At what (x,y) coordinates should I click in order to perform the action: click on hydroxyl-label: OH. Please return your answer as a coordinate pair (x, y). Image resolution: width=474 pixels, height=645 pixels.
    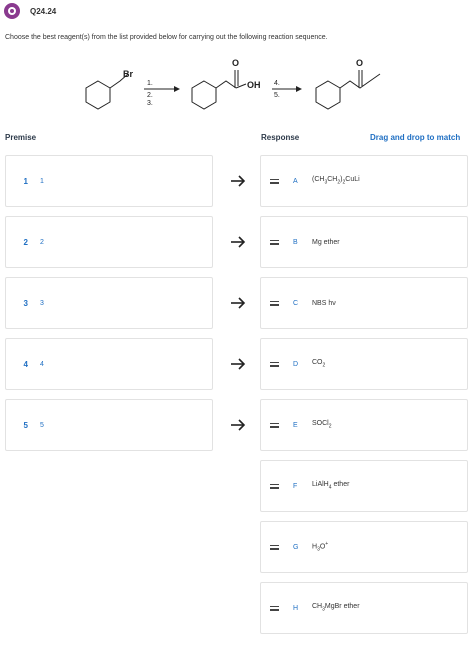
    Looking at the image, I should click on (254, 85).